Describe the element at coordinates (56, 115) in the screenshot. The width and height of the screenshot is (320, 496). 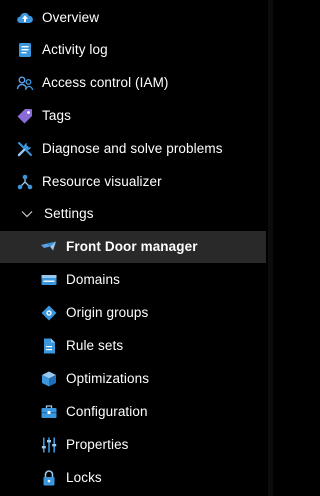
I see `nav-item-label: Tags` at that location.